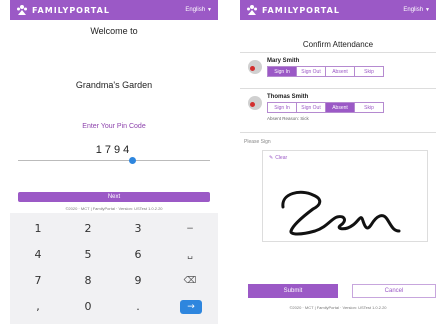 Image resolution: width=436 pixels, height=324 pixels. I want to click on pin-input: 1794, so click(114, 150).